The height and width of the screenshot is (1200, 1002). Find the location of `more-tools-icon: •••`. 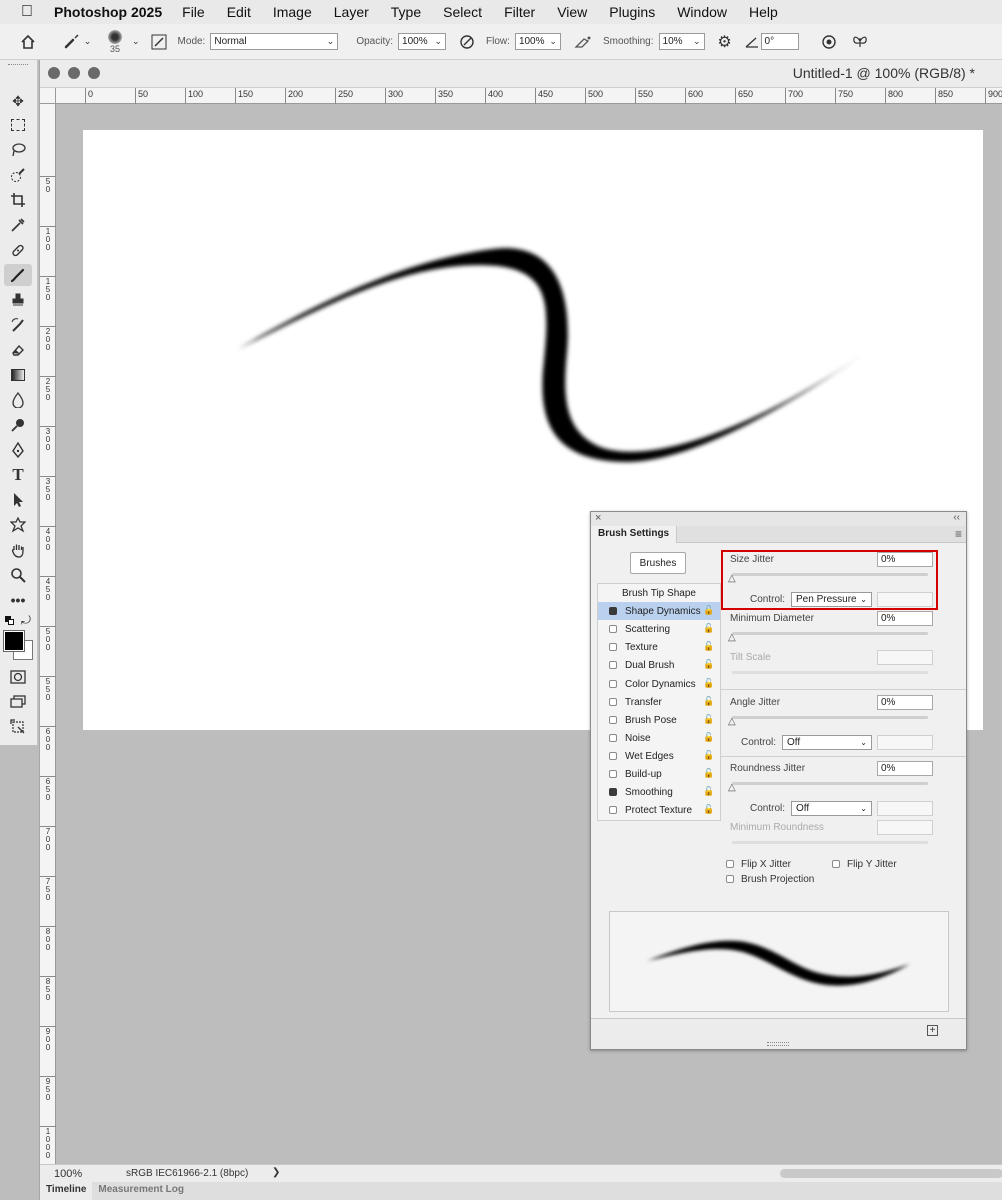

more-tools-icon: ••• is located at coordinates (18, 600).